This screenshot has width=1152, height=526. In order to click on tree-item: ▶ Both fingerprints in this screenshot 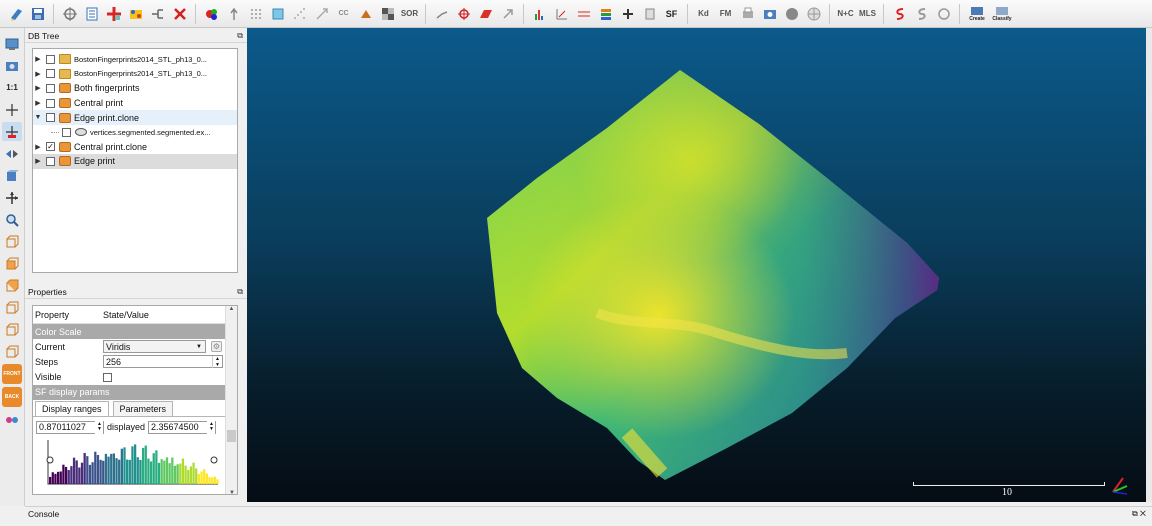, I will do `click(135, 88)`.